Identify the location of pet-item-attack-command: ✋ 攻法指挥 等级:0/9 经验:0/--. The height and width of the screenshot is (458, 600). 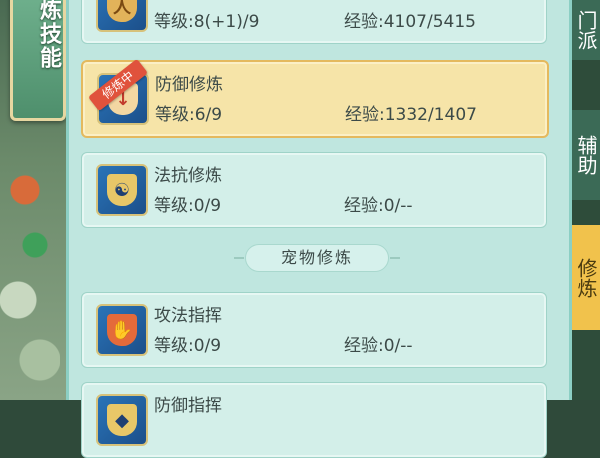
(314, 330).